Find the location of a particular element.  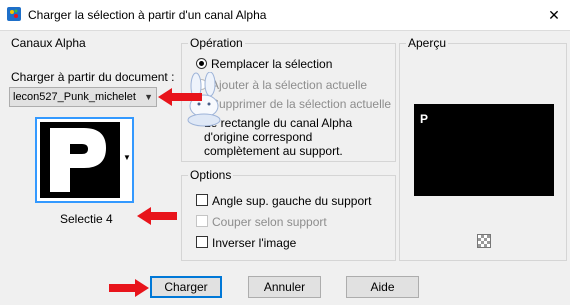

radio-subtract-label: Supprimer de la sélection actuelle is located at coordinates (301, 104).